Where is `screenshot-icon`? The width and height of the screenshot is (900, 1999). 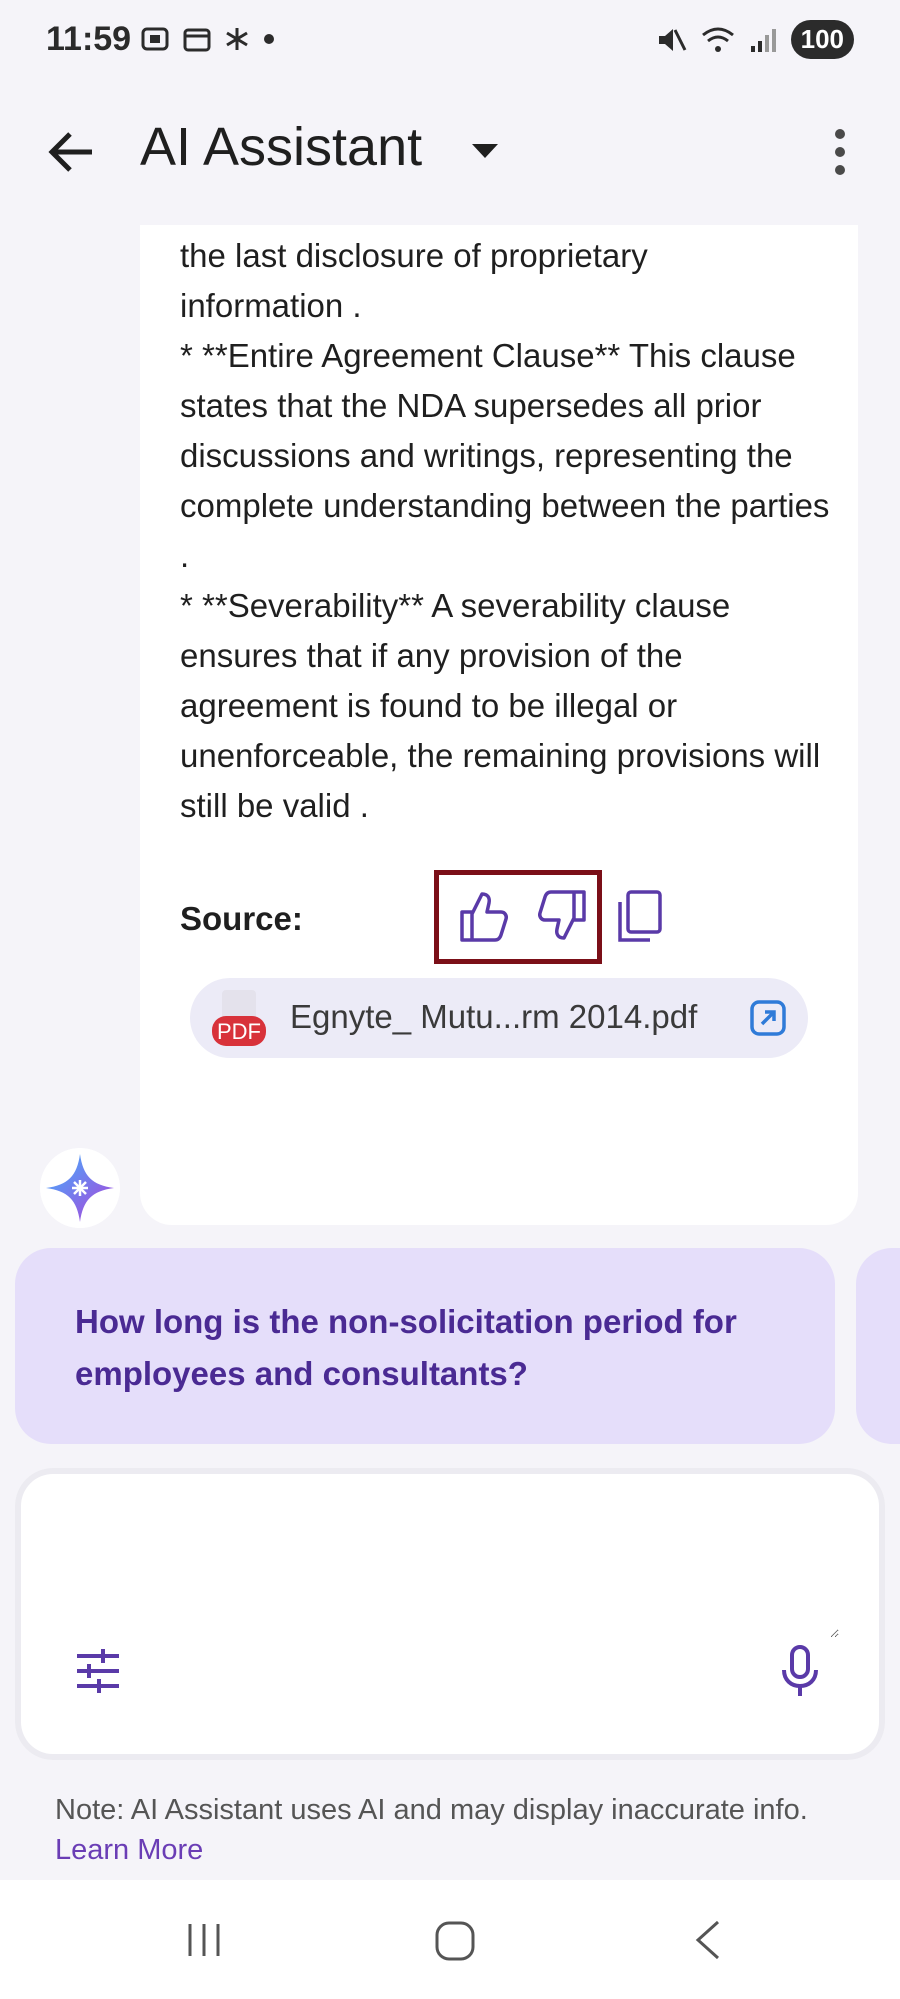 screenshot-icon is located at coordinates (155, 39).